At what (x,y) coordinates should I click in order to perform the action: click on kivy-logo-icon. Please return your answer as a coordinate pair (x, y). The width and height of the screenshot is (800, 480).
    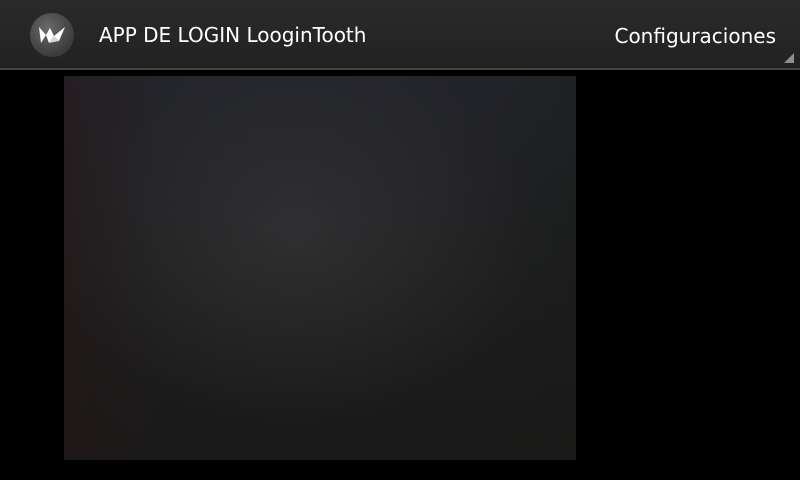
    Looking at the image, I should click on (52, 35).